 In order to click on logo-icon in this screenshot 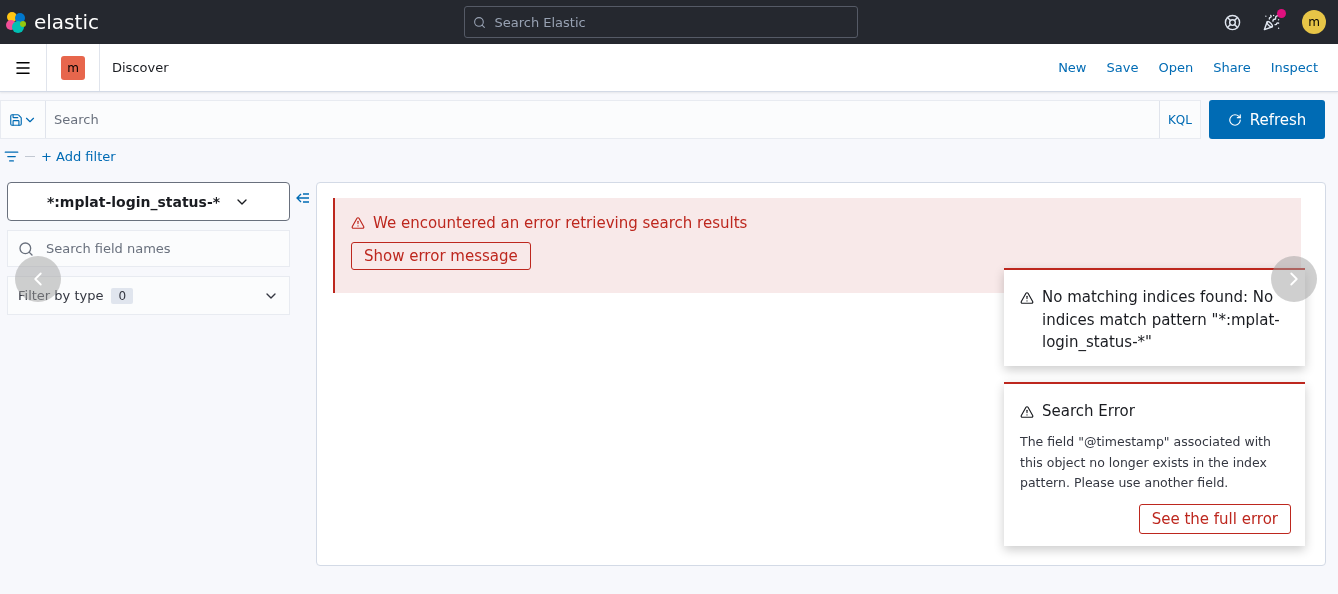, I will do `click(16, 22)`.